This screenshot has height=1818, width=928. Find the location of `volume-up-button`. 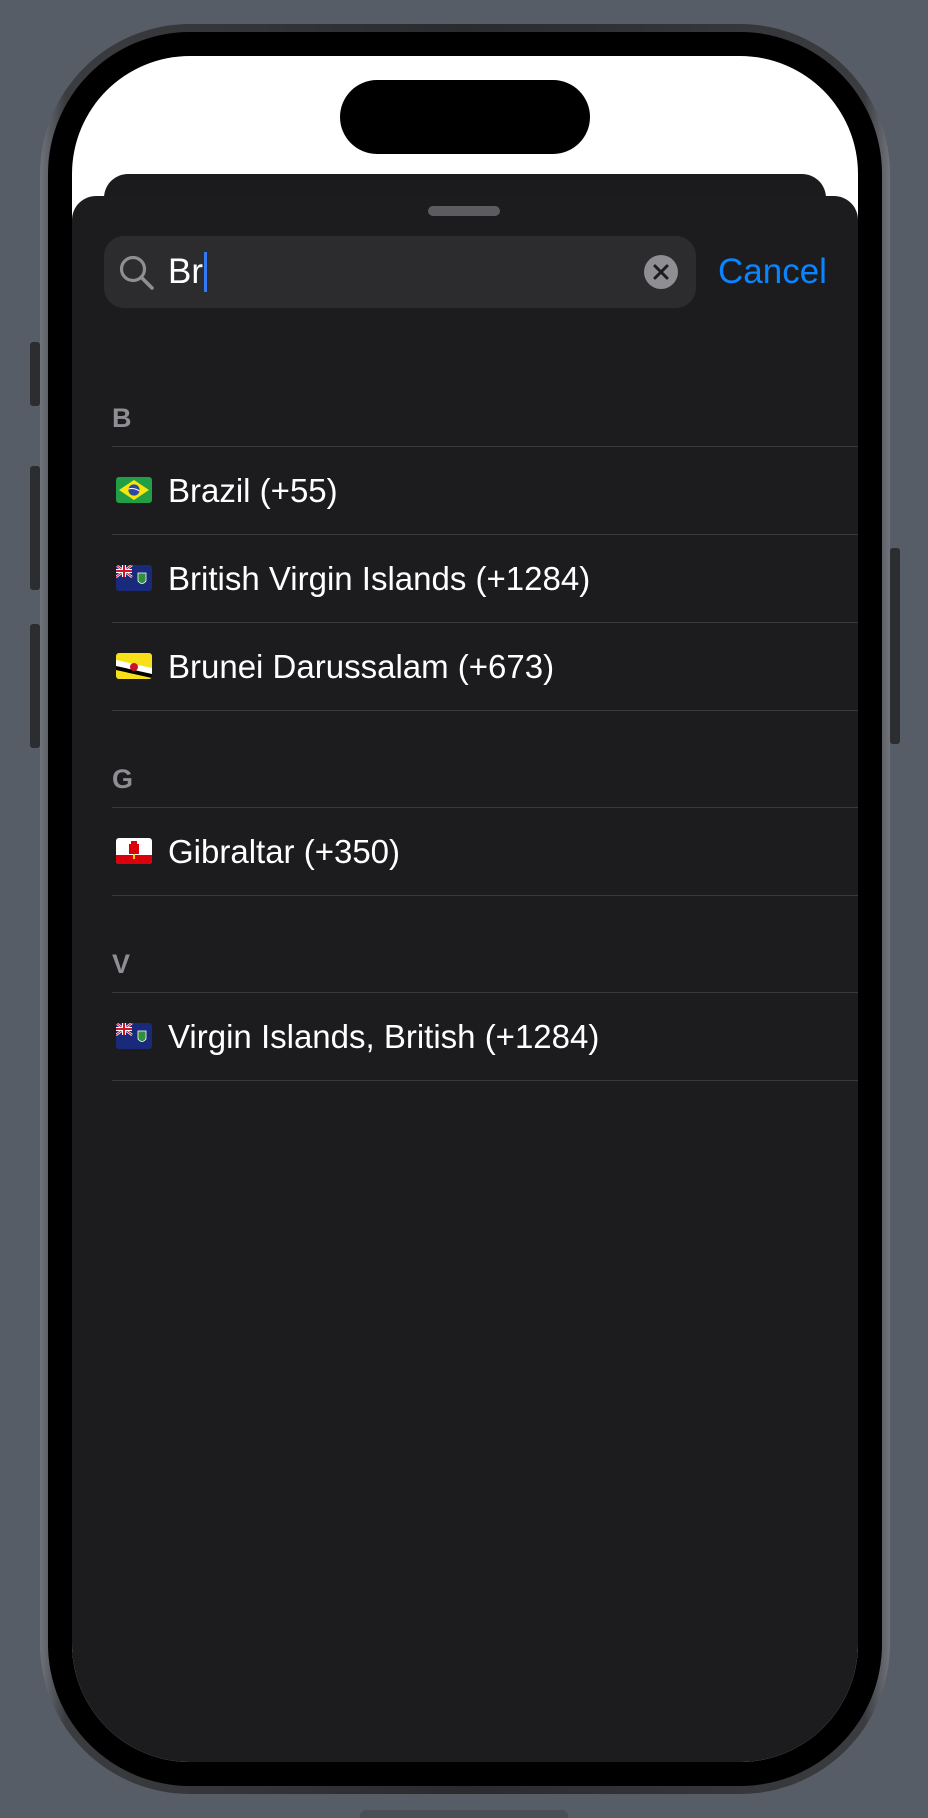

volume-up-button is located at coordinates (35, 528).